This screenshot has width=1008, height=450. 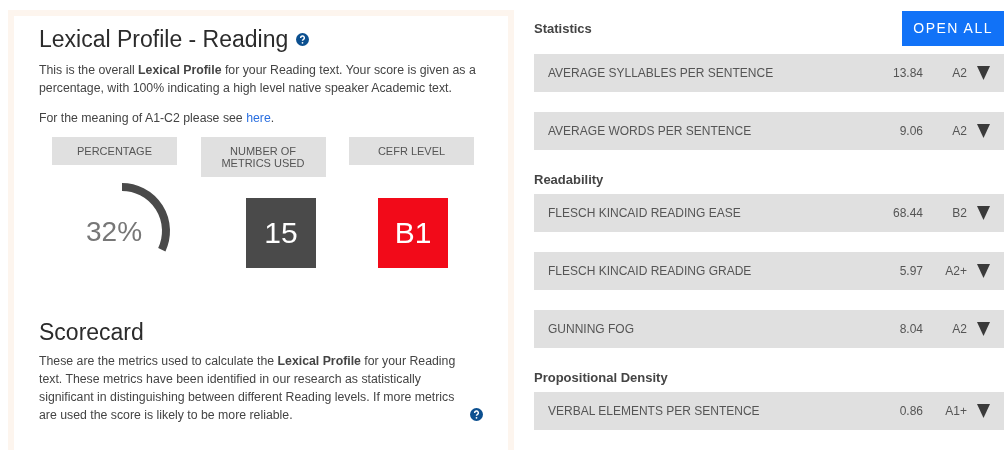 I want to click on metric-row: AVERAGE WORDS PER SENTENCE 9.06 A2, so click(x=769, y=131).